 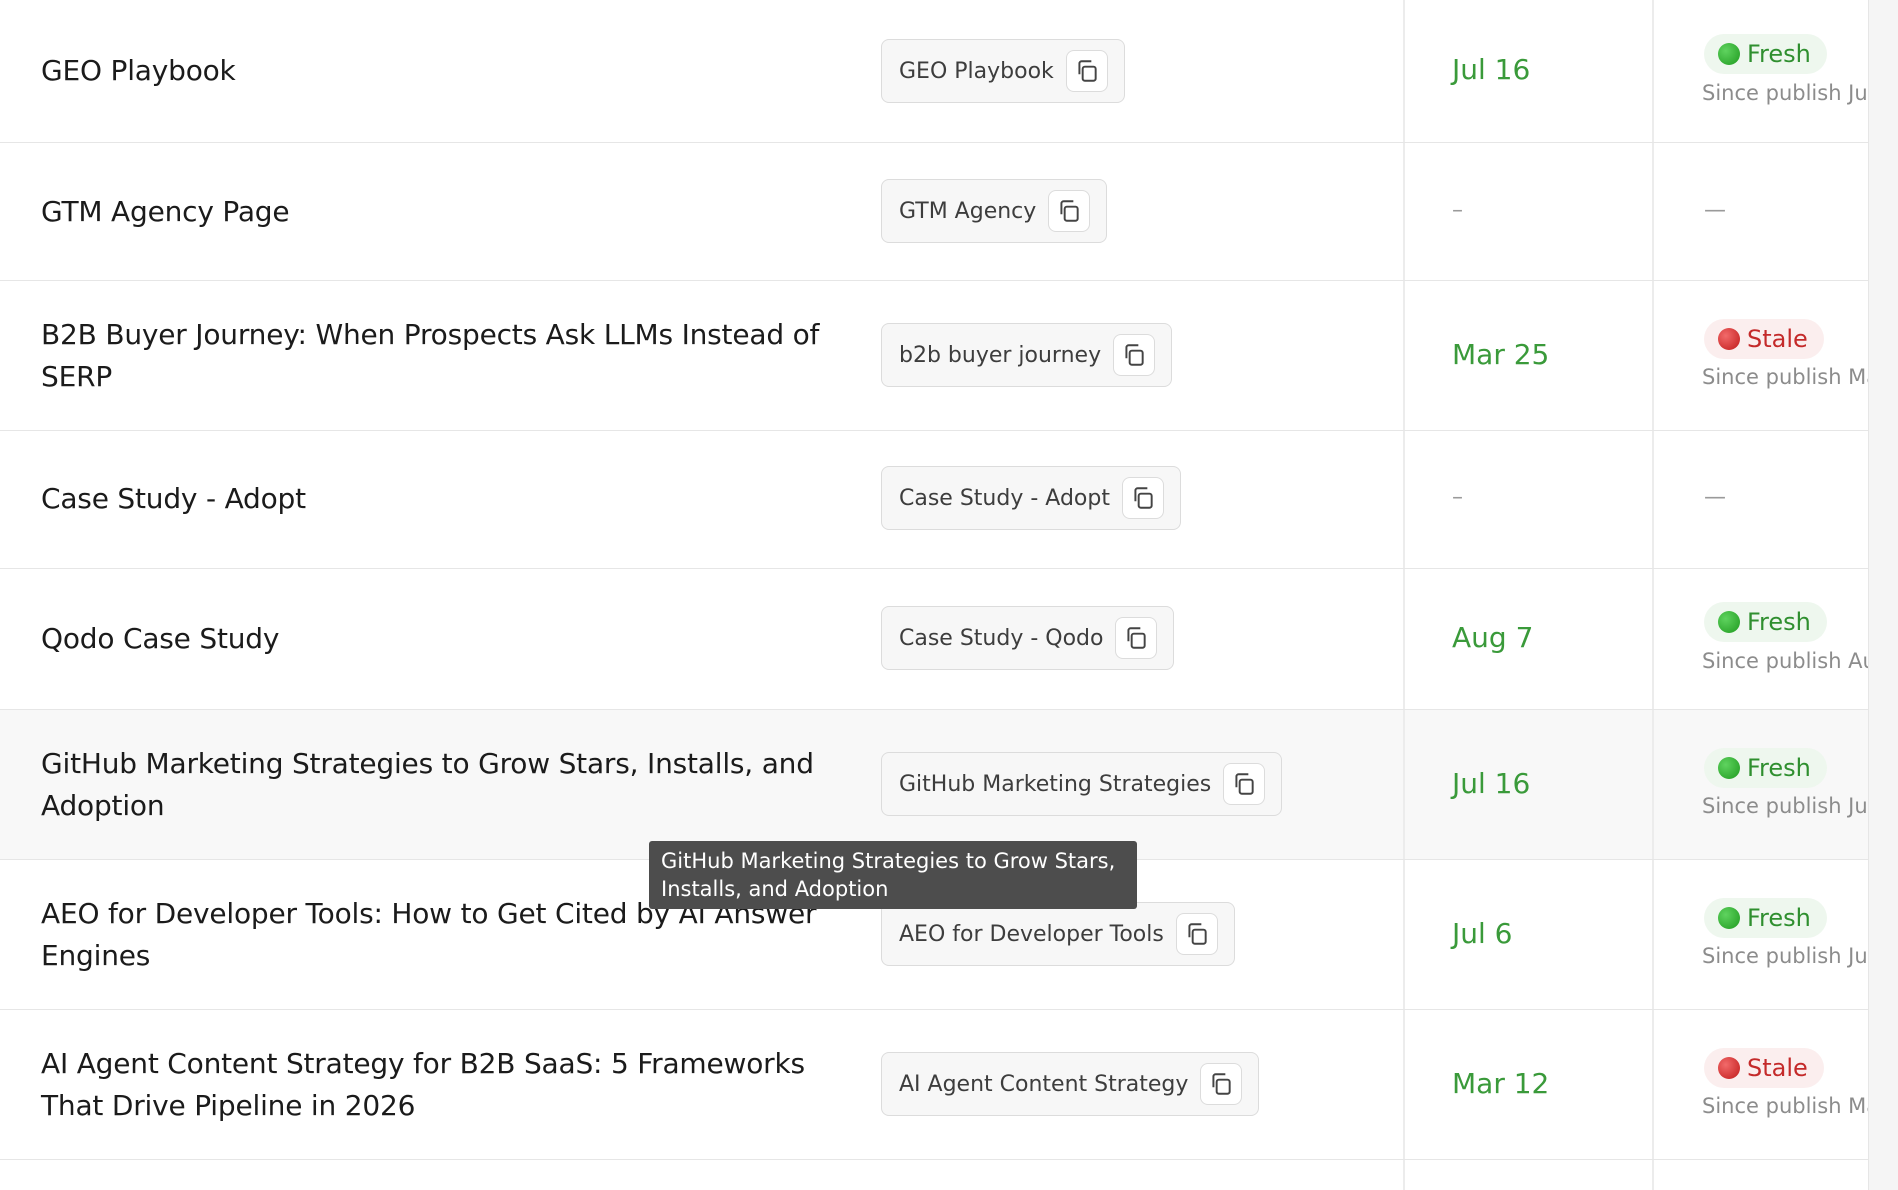 I want to click on slug-chip: b2b buyer journey, so click(x=1027, y=355).